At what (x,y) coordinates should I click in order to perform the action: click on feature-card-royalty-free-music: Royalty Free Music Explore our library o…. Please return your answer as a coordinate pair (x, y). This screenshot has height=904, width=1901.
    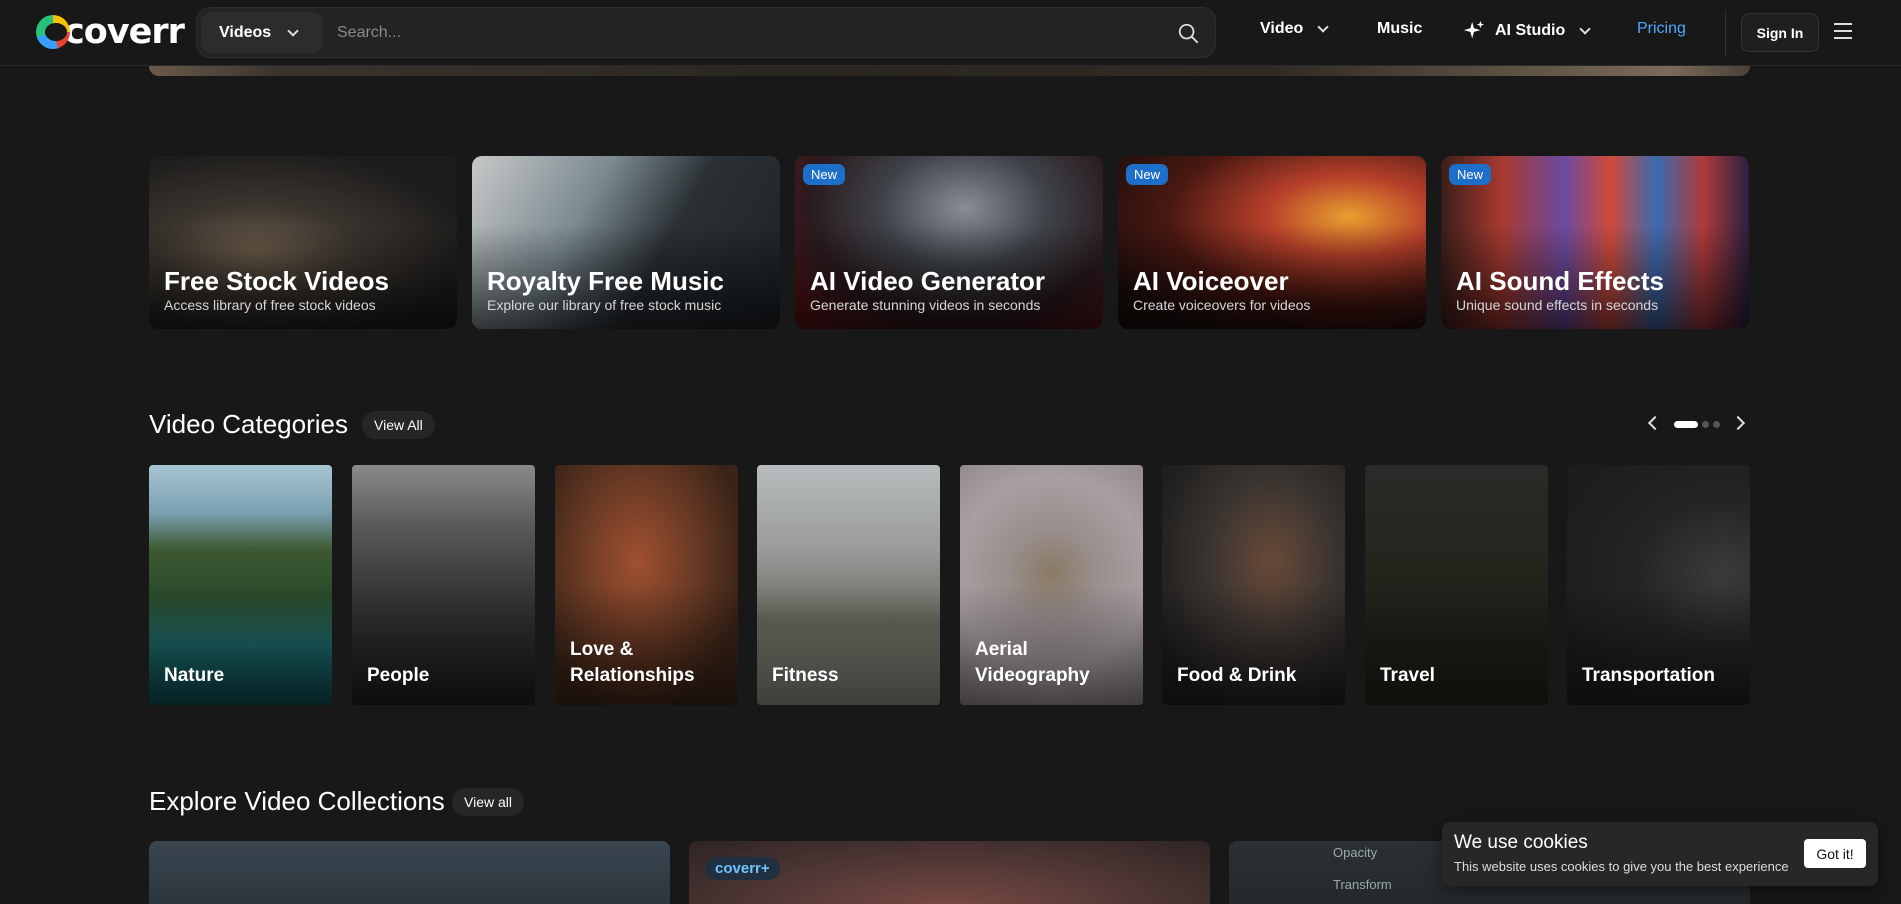
    Looking at the image, I should click on (626, 242).